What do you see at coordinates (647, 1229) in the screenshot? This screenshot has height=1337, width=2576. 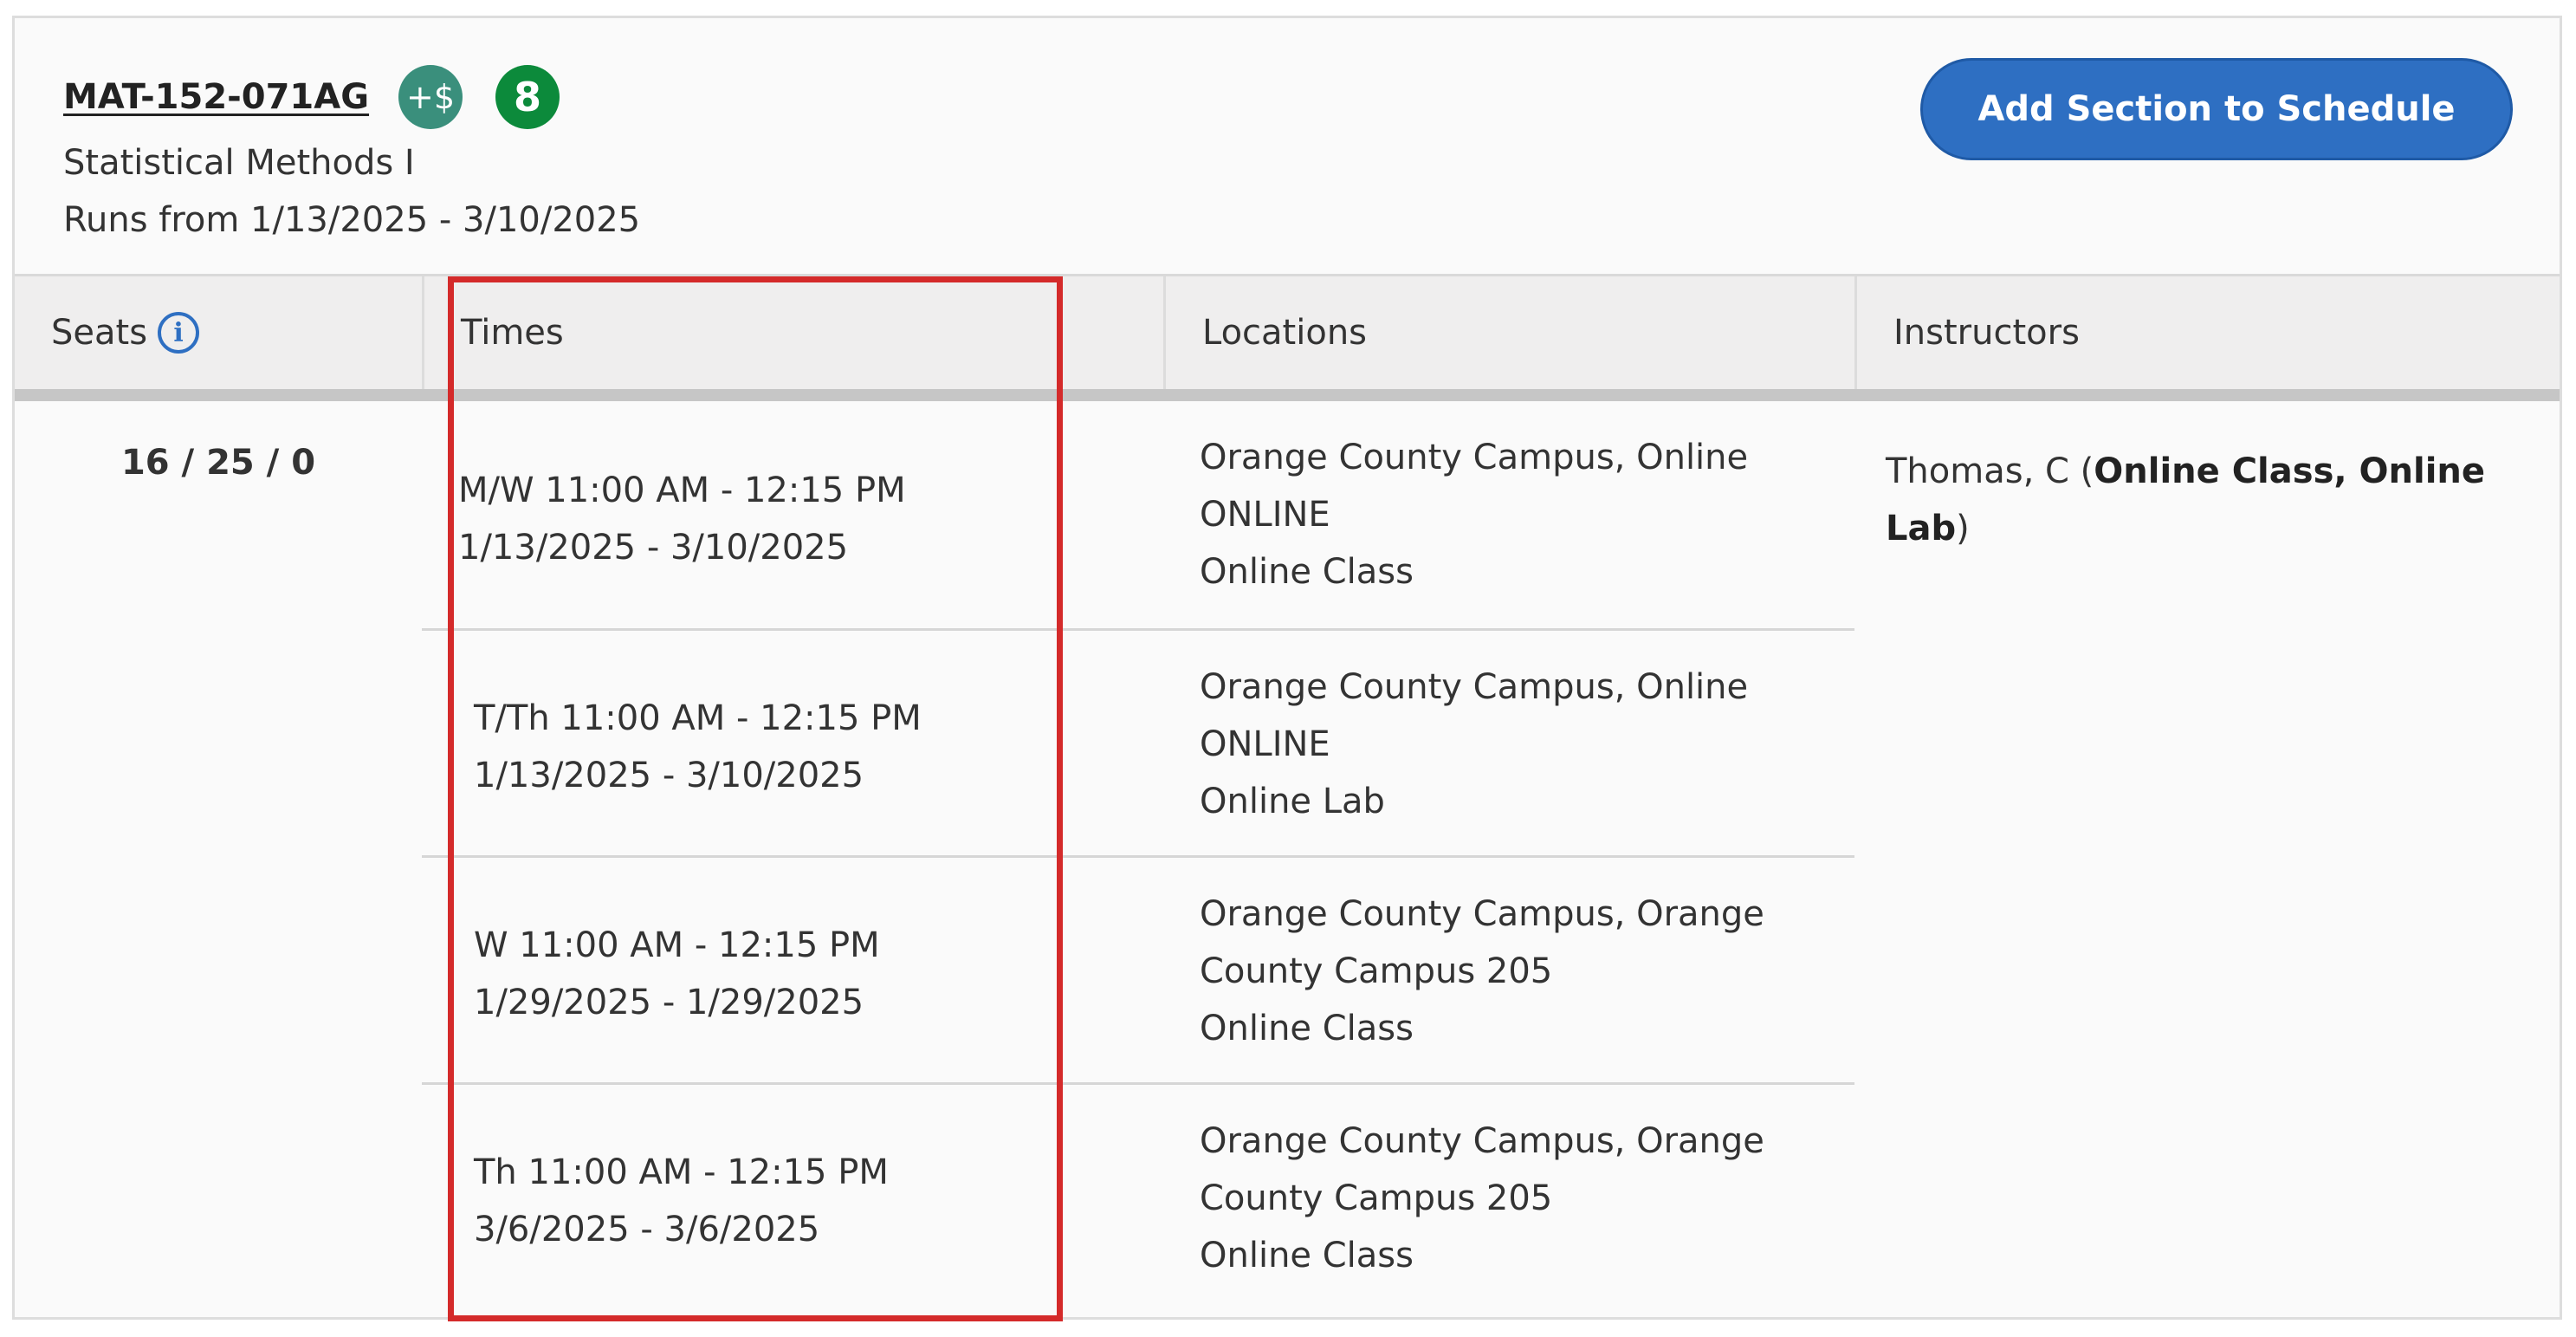 I see `meeting-dates: 3/6/2025 - 3/6/2025` at bounding box center [647, 1229].